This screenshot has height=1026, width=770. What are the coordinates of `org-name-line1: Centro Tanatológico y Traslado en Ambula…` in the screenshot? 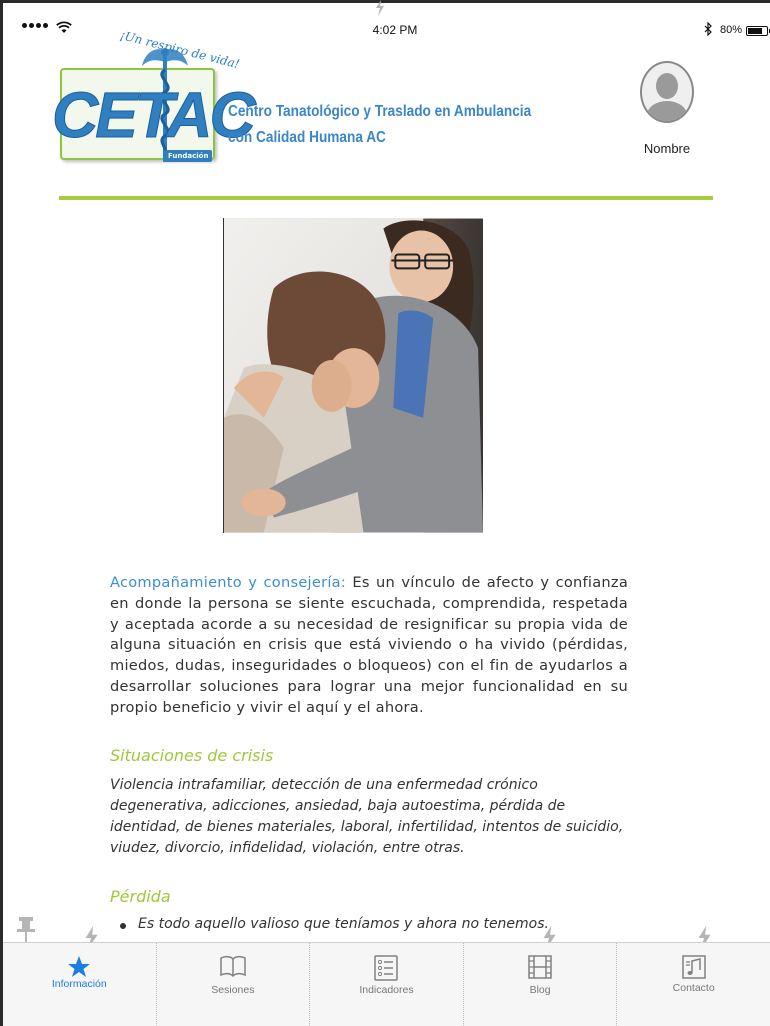 It's located at (380, 111).